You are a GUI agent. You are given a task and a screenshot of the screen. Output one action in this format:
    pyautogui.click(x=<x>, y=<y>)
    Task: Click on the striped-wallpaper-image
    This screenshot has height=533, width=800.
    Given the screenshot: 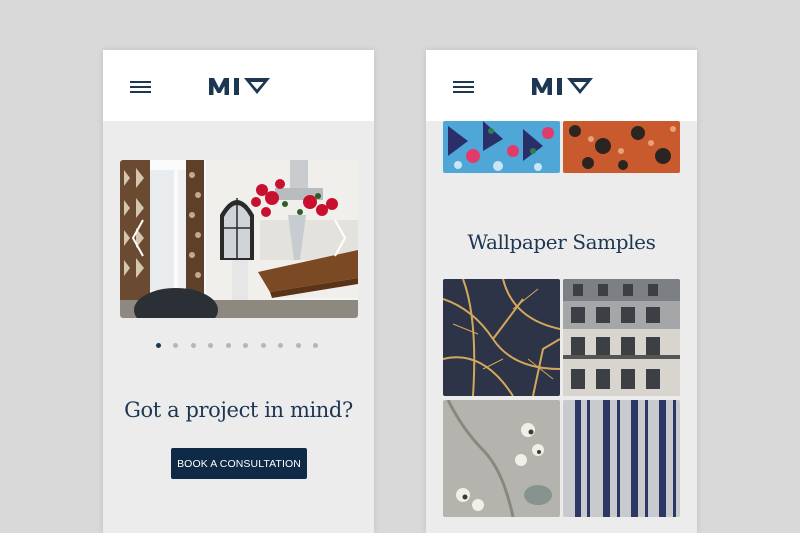 What is the action you would take?
    pyautogui.click(x=621, y=458)
    